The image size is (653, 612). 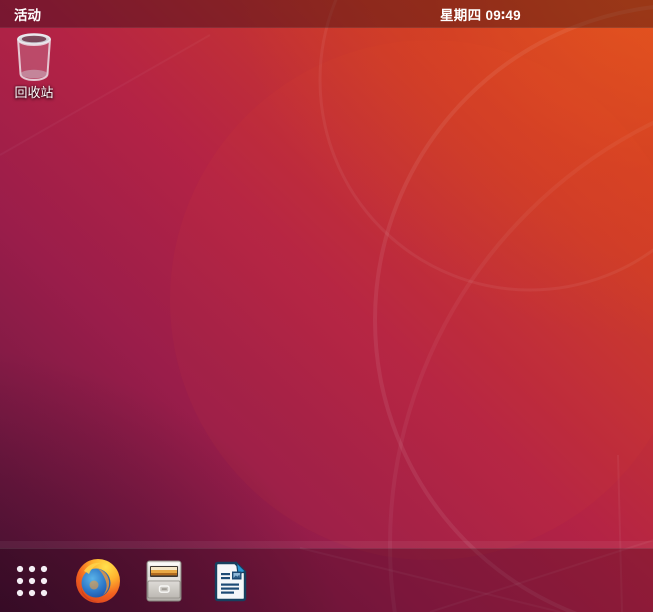 I want to click on app-grid-icon, so click(x=32, y=581).